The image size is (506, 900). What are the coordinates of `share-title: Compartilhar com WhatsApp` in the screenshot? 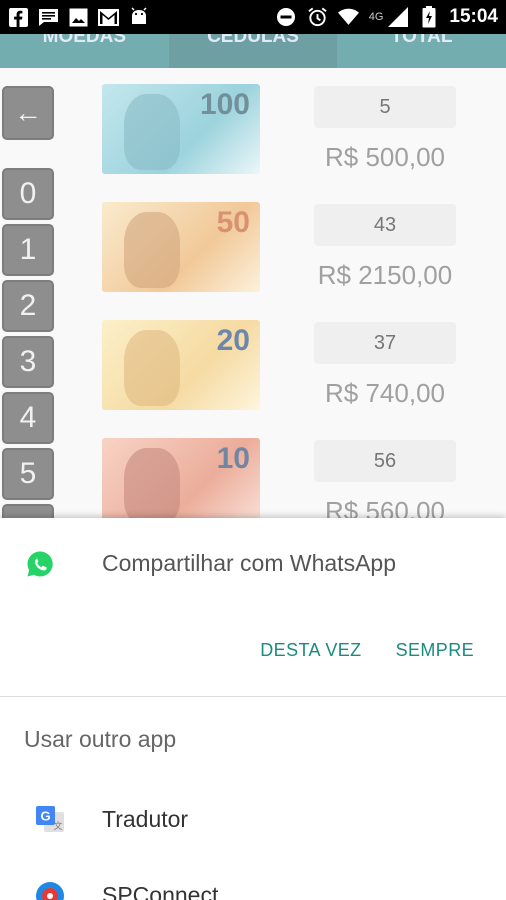 It's located at (249, 563).